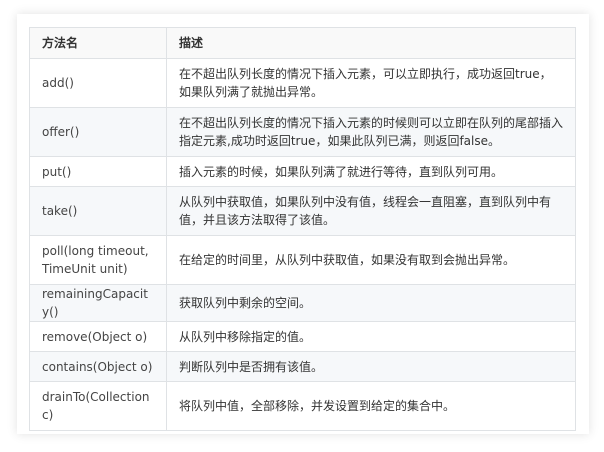 This screenshot has height=452, width=604. I want to click on method-cell: remainingCapacity(), so click(98, 303).